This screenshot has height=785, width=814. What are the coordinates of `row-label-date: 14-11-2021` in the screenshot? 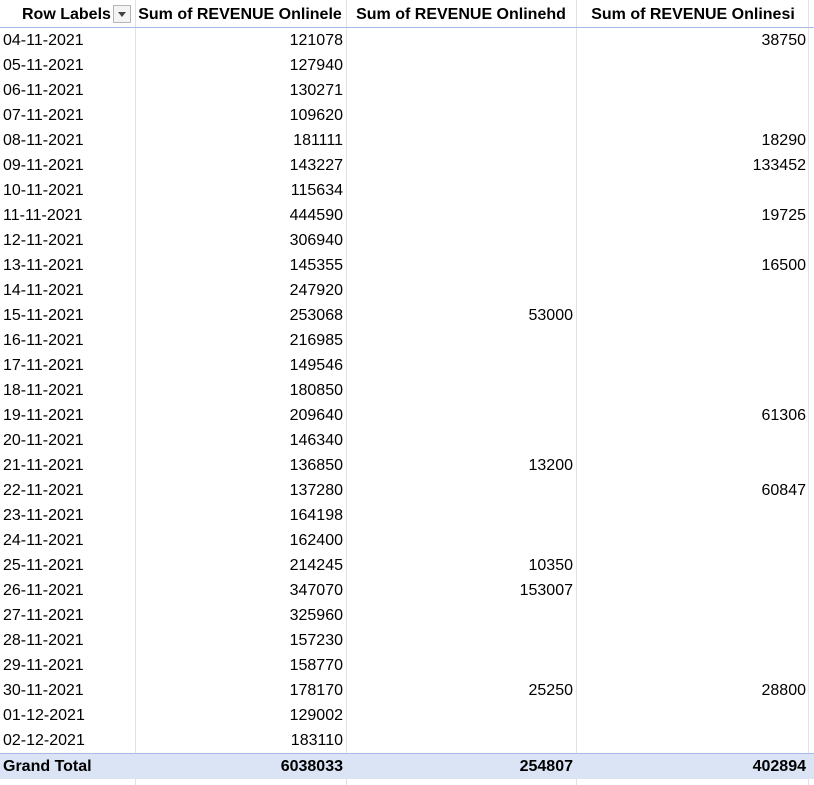 It's located at (67, 290).